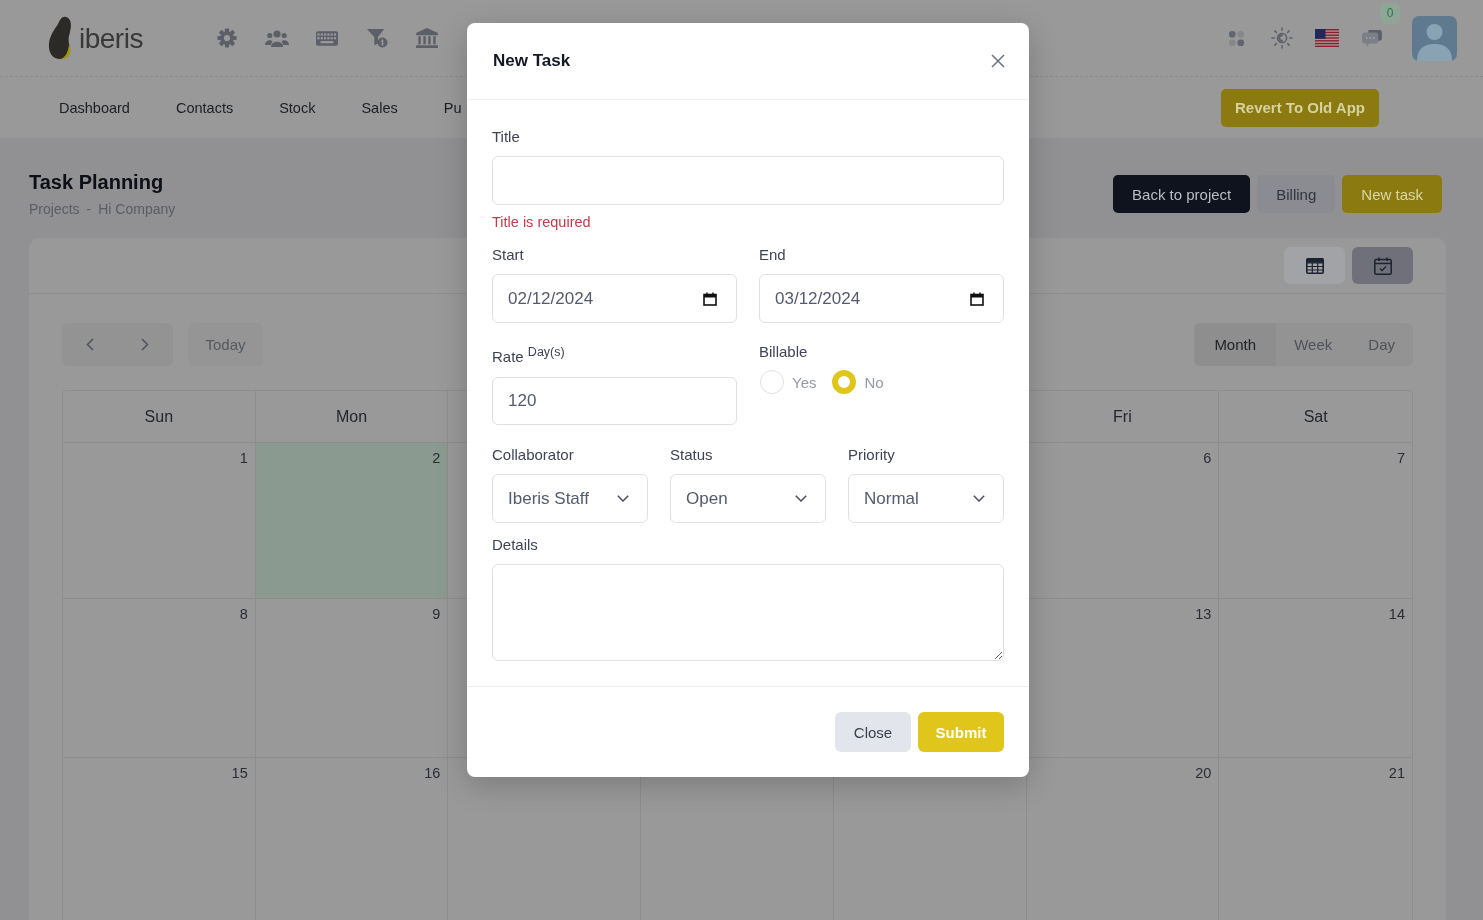 The width and height of the screenshot is (1483, 920). What do you see at coordinates (804, 382) in the screenshot?
I see `radio-label: Yes` at bounding box center [804, 382].